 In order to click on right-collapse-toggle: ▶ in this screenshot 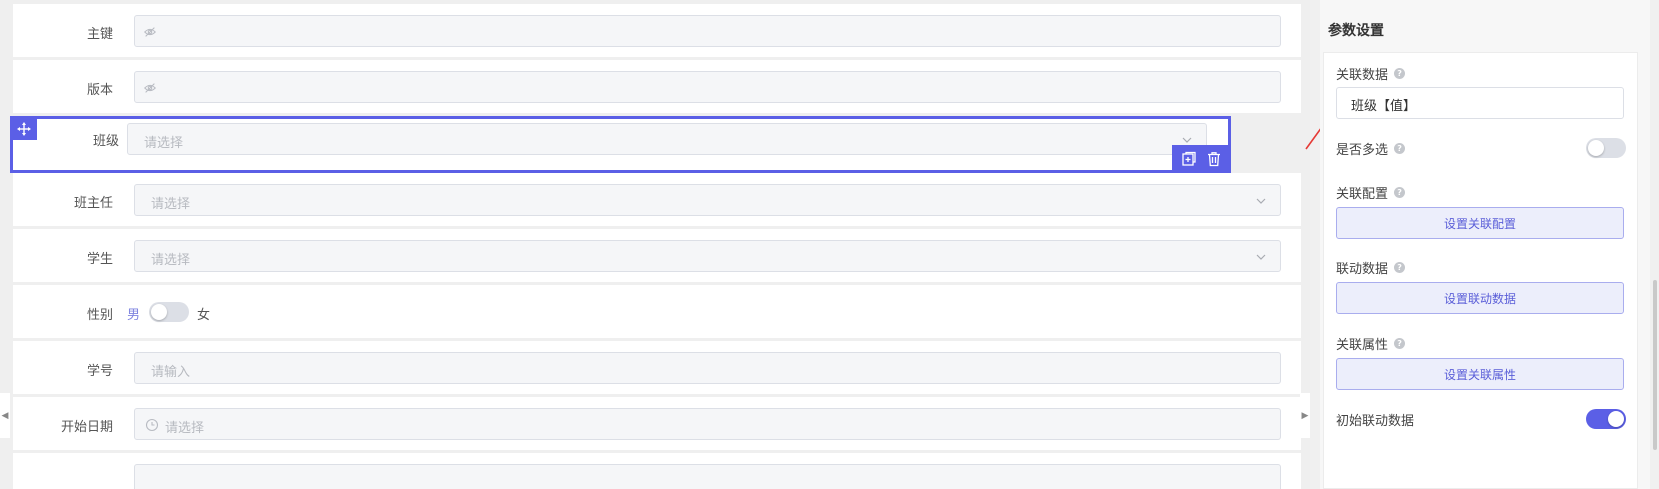, I will do `click(1305, 415)`.